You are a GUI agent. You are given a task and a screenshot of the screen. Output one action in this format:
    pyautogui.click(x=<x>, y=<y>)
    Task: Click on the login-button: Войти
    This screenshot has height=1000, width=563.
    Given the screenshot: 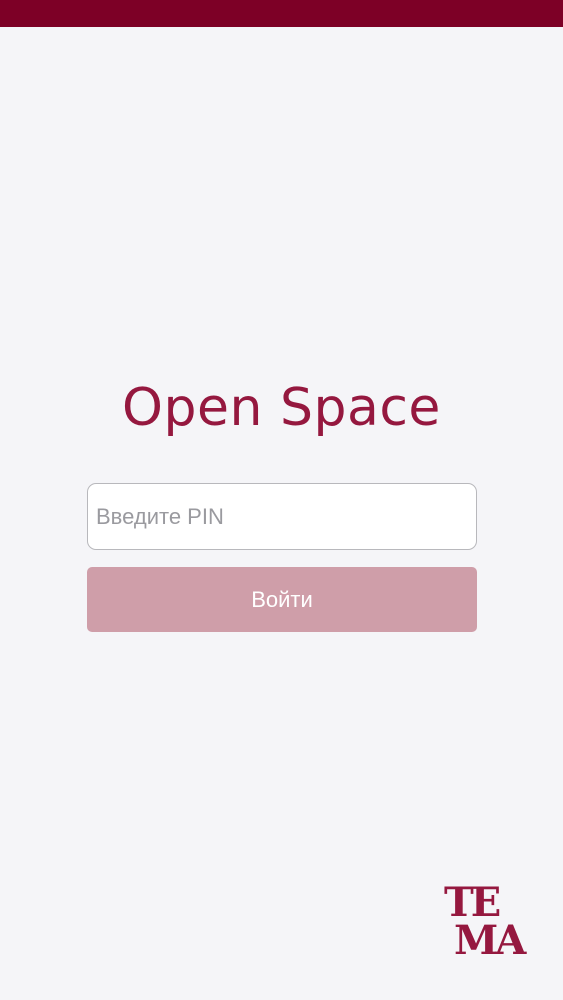 What is the action you would take?
    pyautogui.click(x=282, y=599)
    